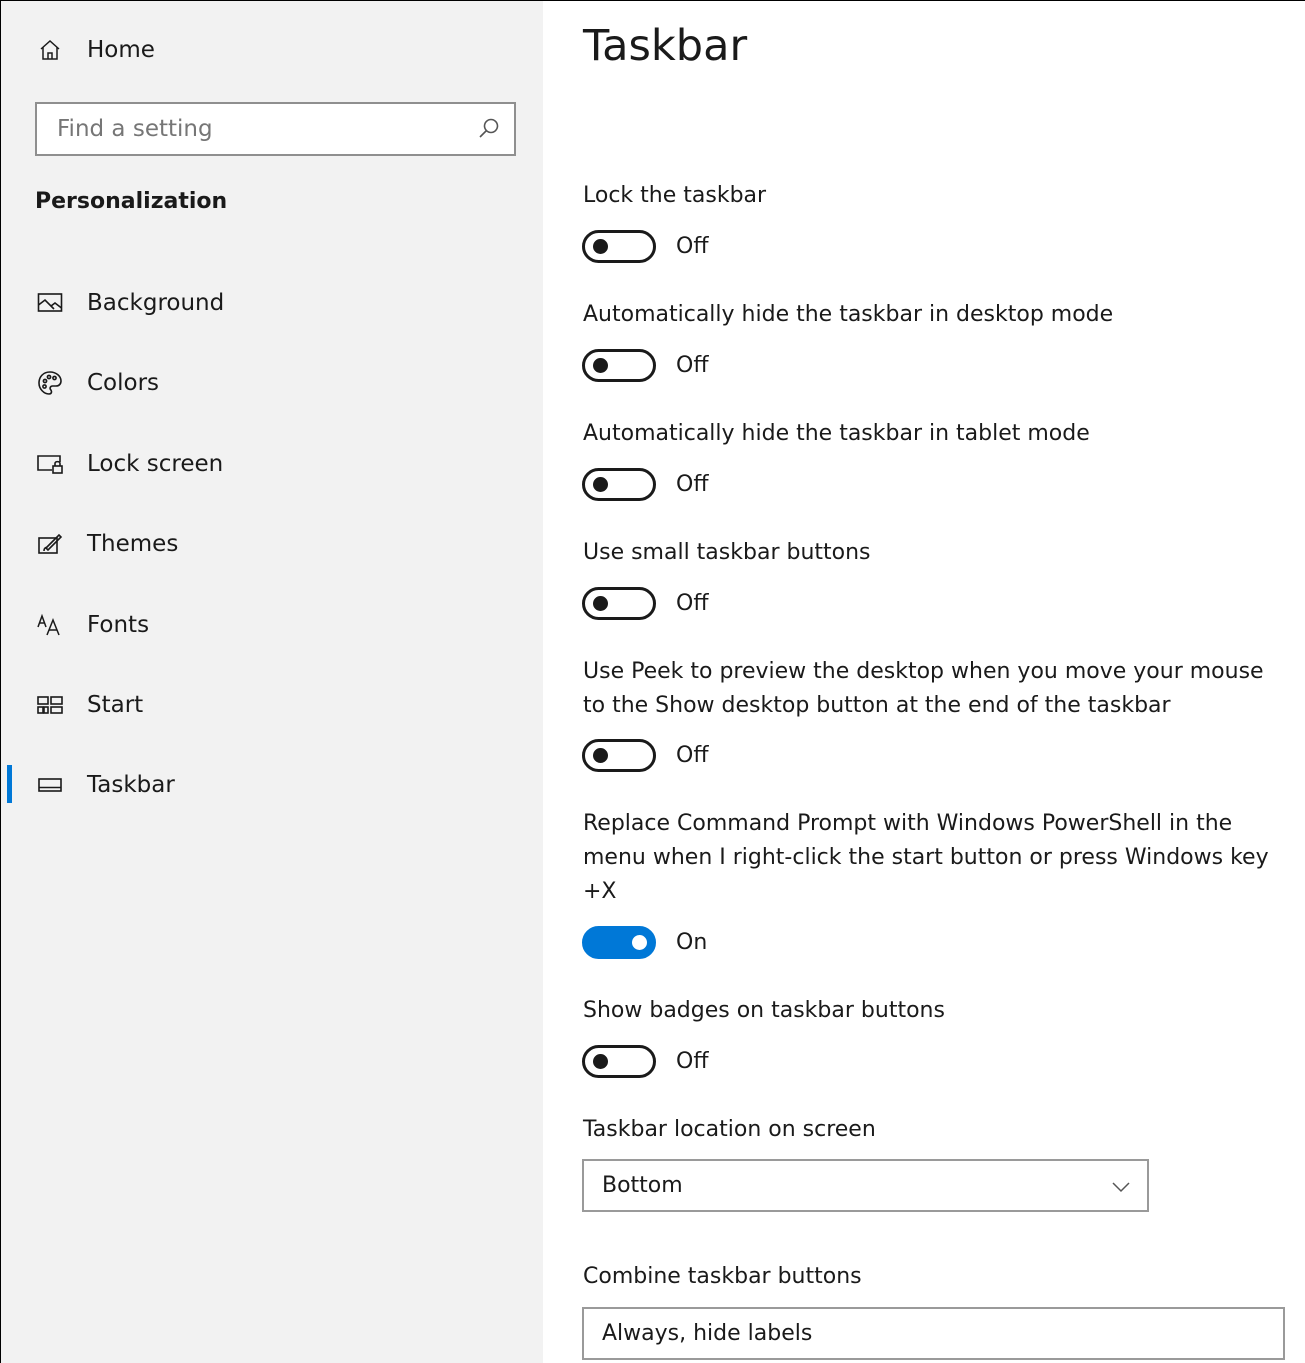 Image resolution: width=1305 pixels, height=1363 pixels. I want to click on sidebar-item-home: Home, so click(272, 50).